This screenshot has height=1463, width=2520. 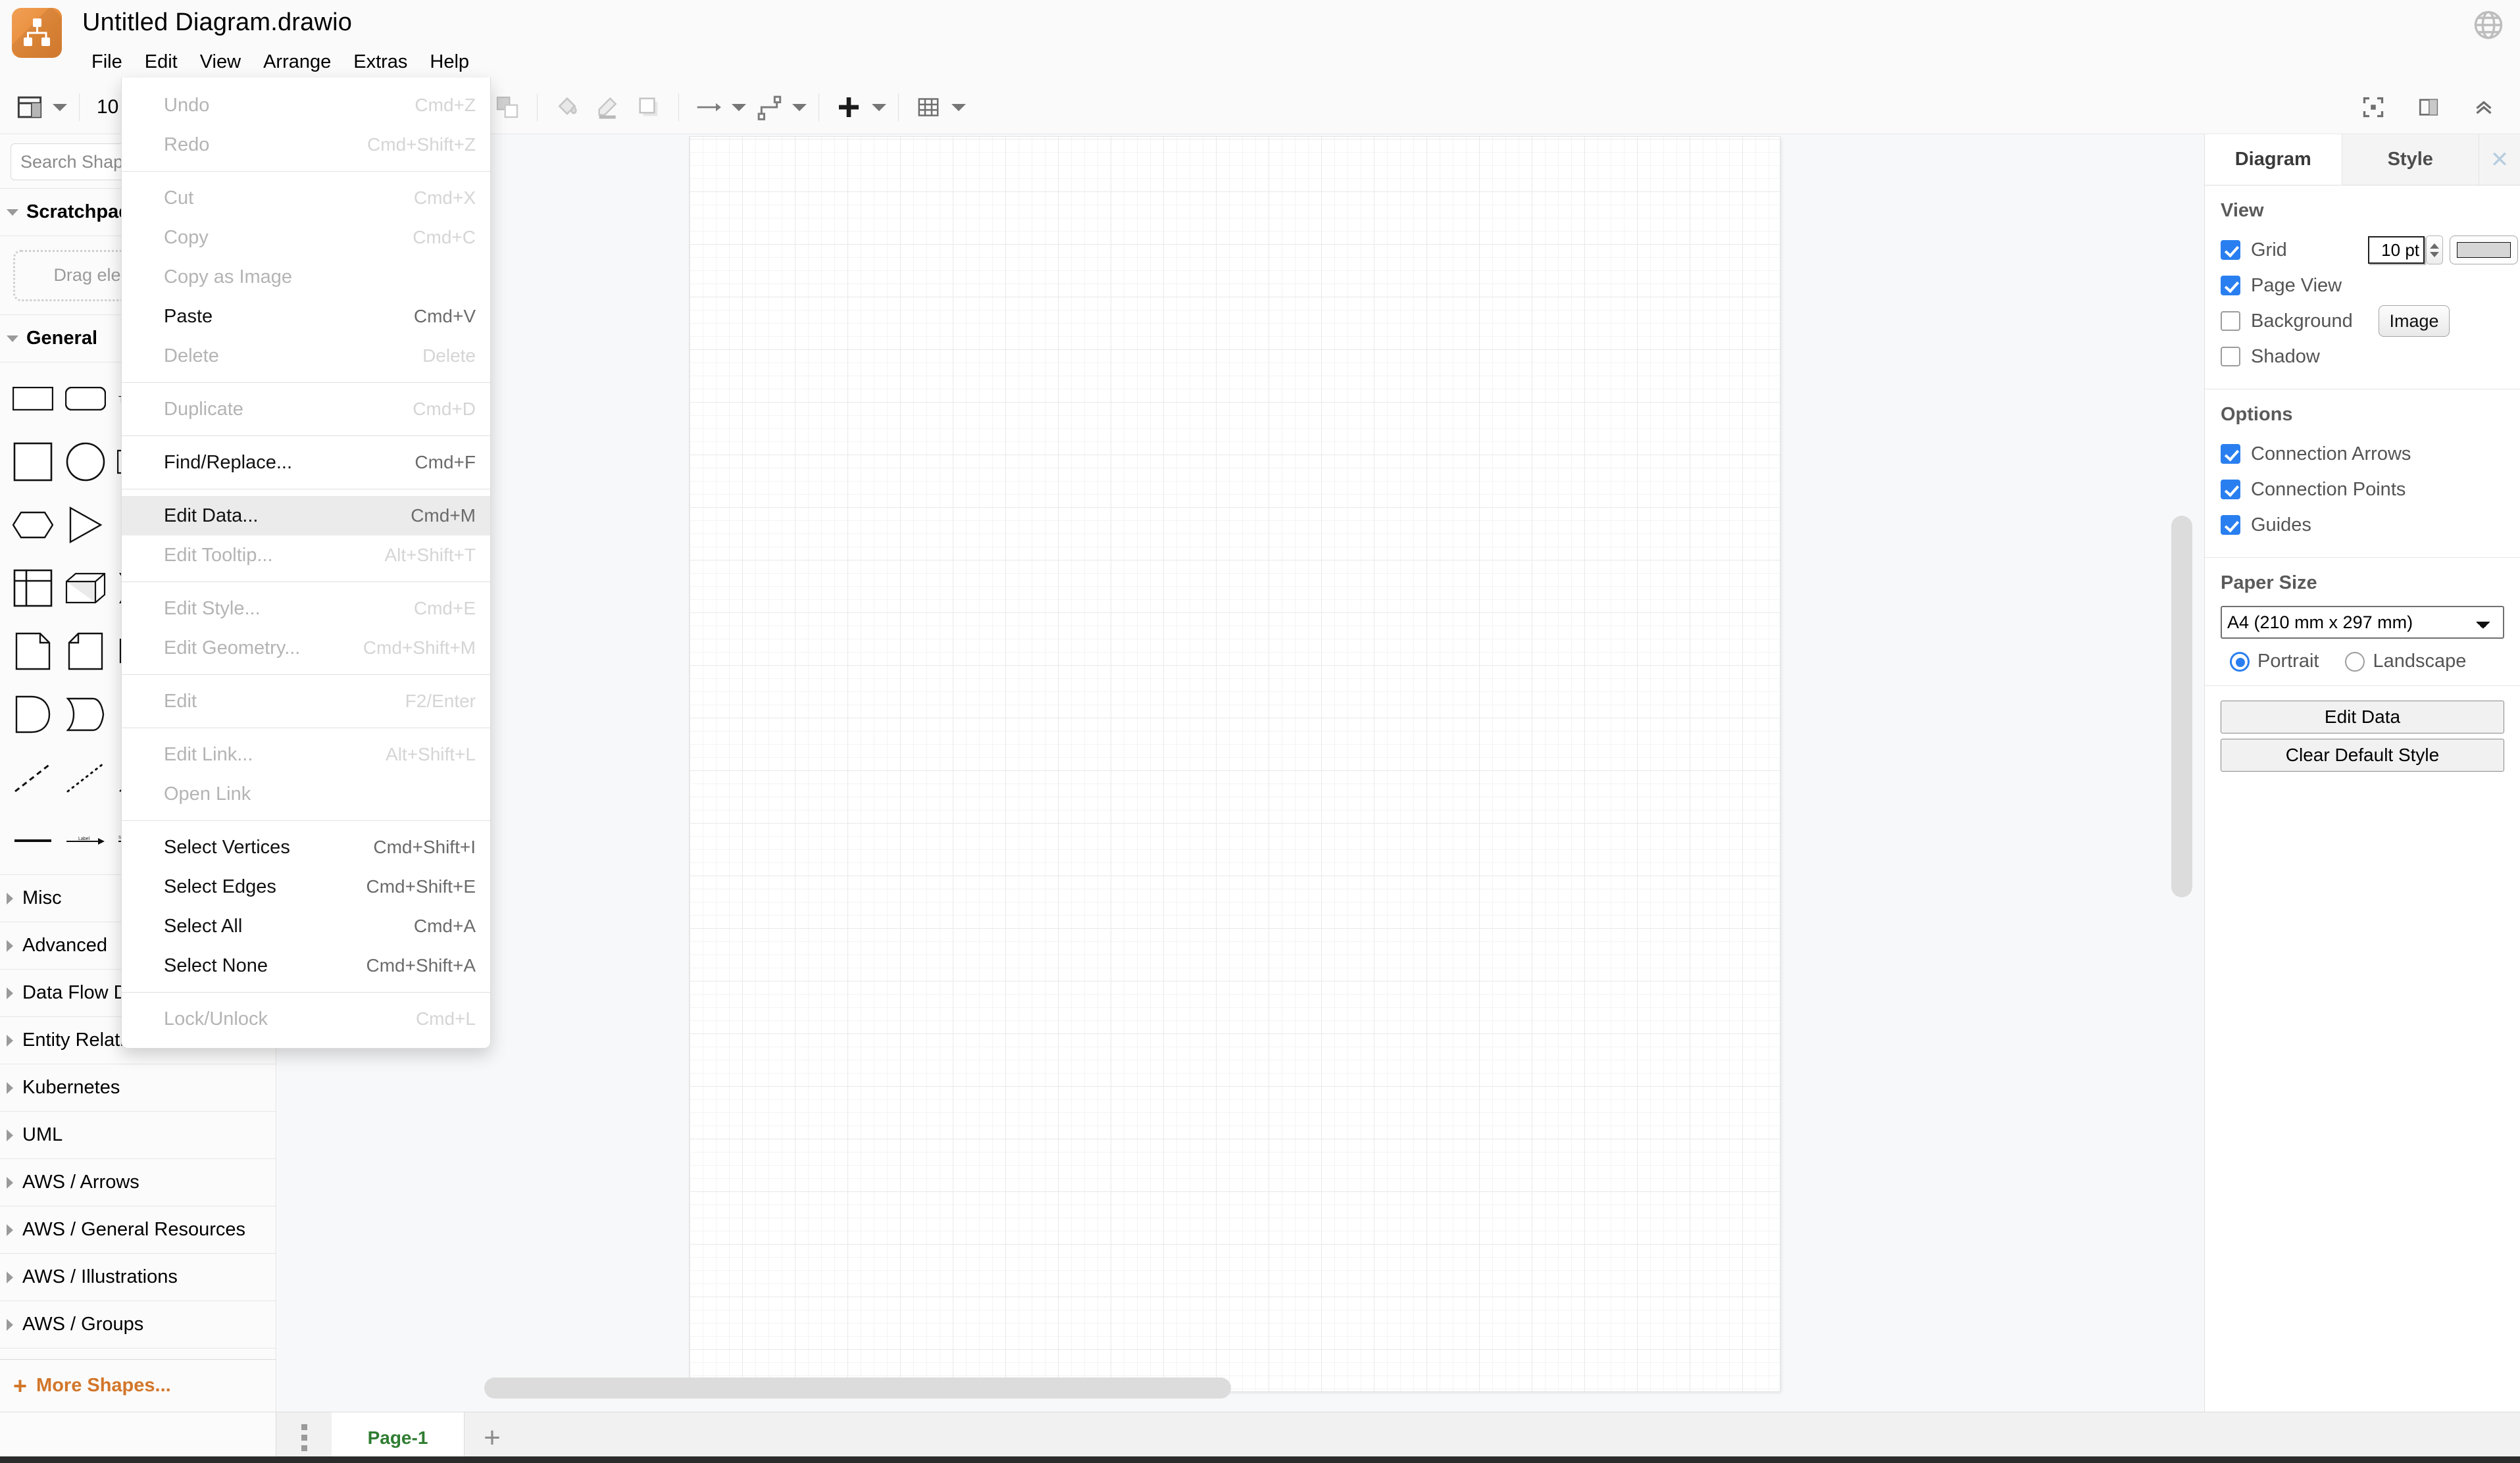 I want to click on layout-panels-icon, so click(x=29, y=107).